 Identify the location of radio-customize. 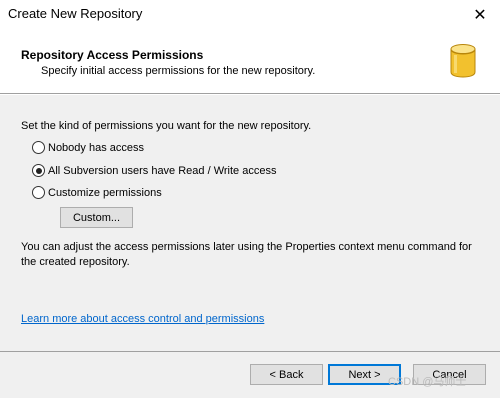
(38, 192).